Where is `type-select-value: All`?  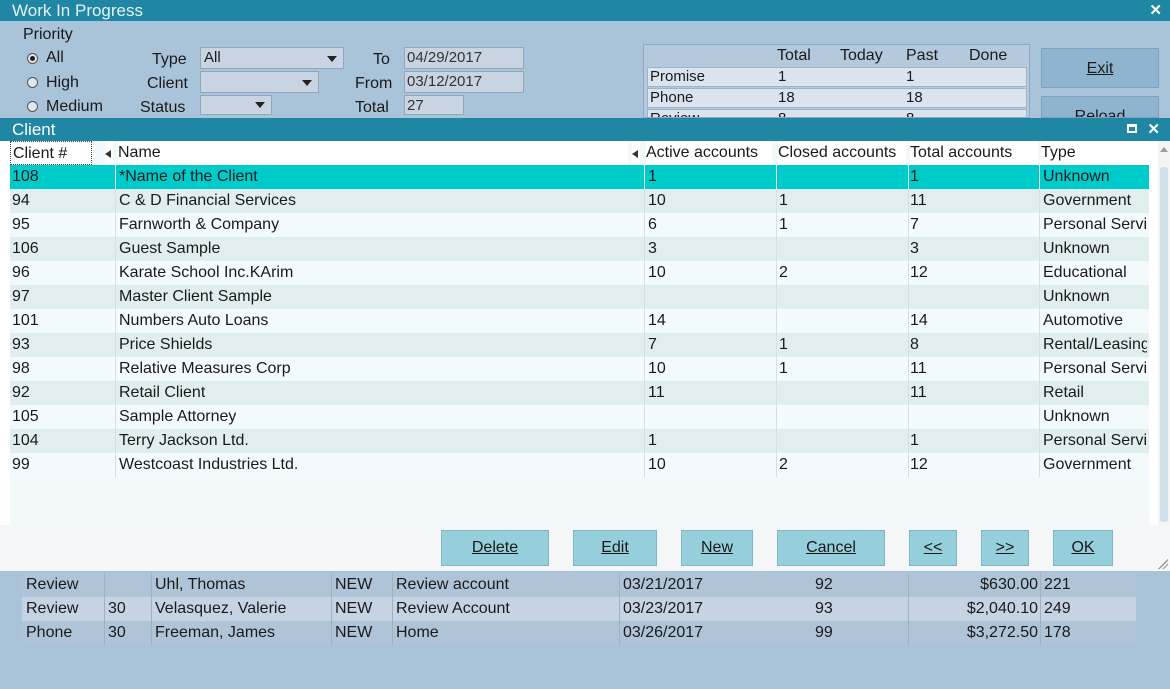
type-select-value: All is located at coordinates (212, 57).